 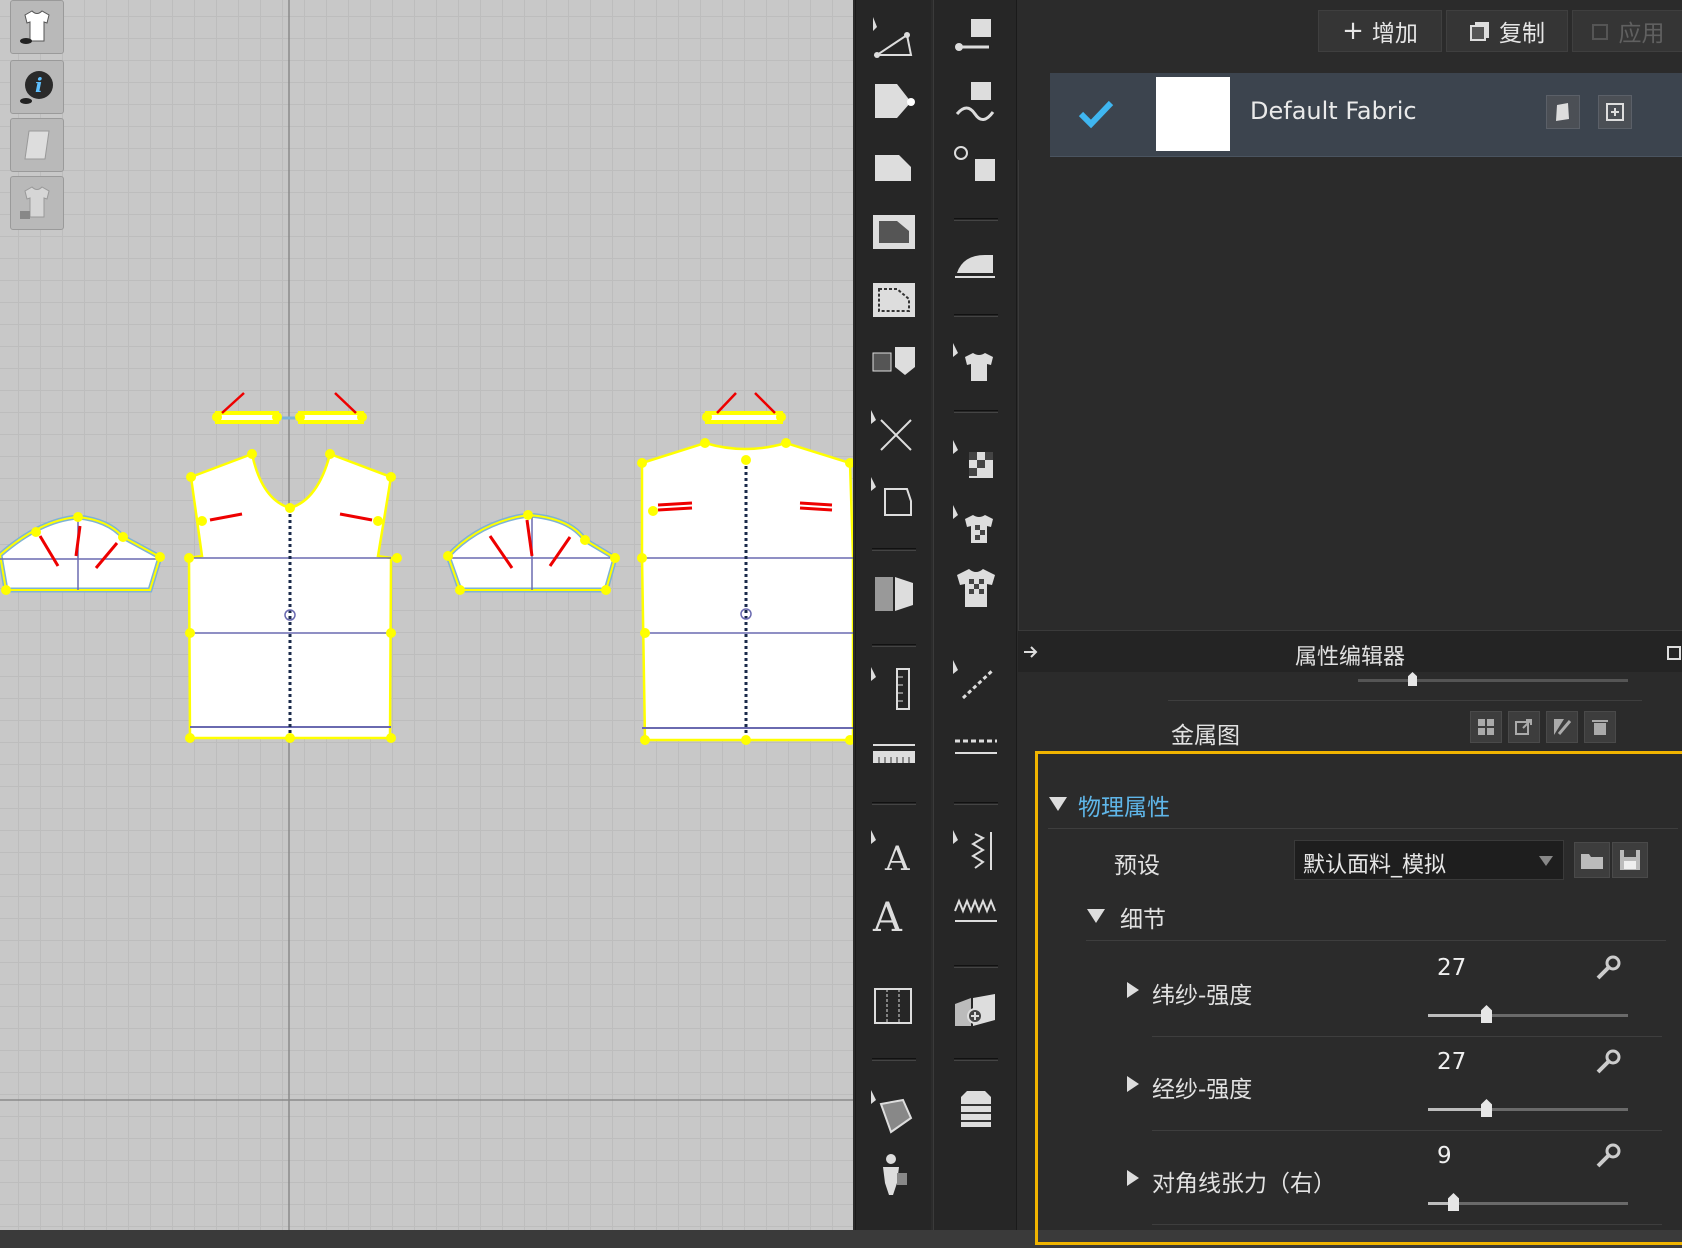 I want to click on symmetric-pattern-icon, so click(x=894, y=594).